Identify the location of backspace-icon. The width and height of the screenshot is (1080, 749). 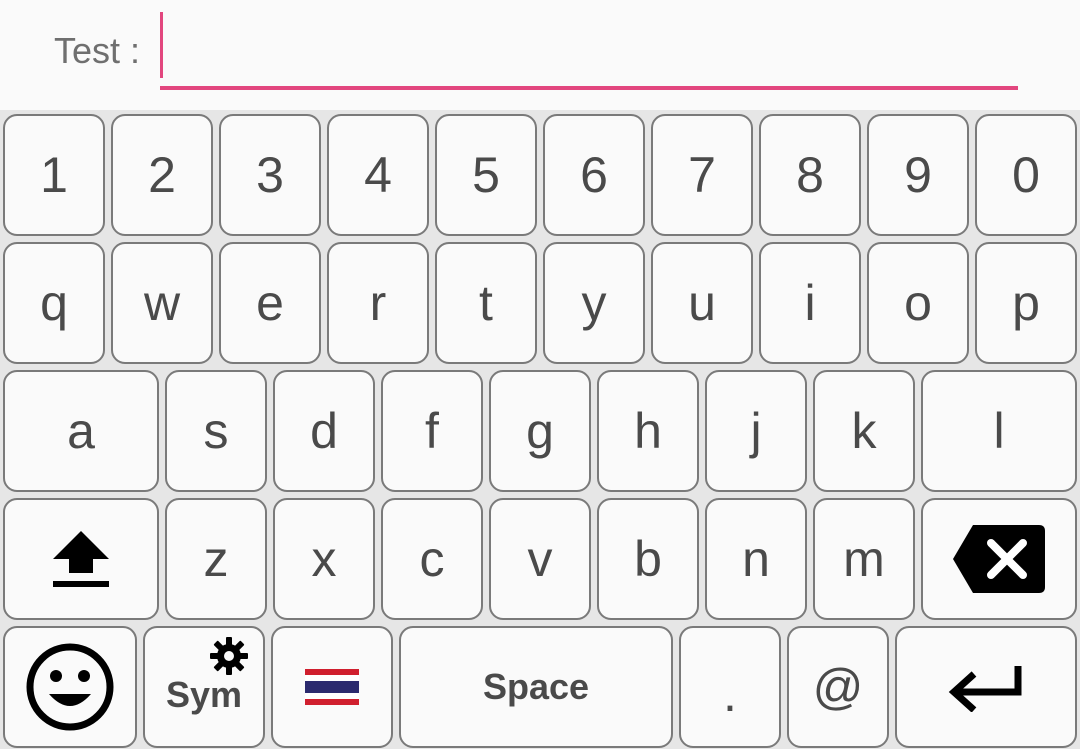
(999, 559).